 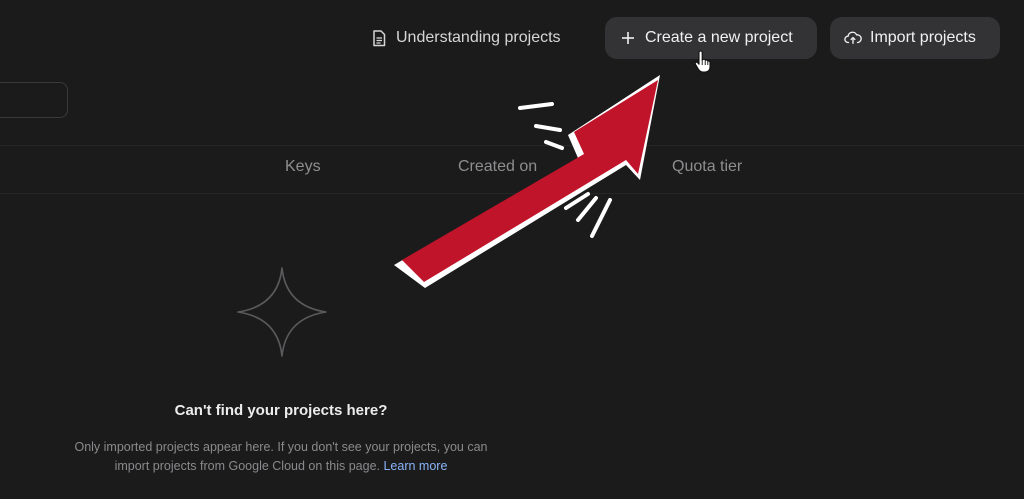 I want to click on import-projects-button: Import projects, so click(x=915, y=38).